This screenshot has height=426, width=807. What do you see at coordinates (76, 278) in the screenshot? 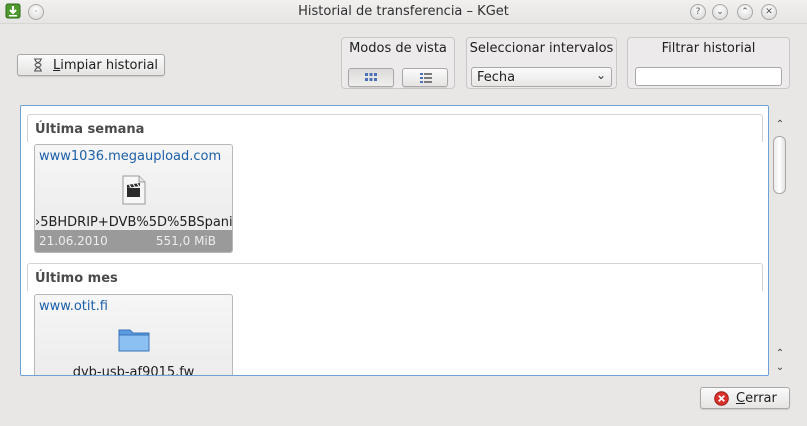
I see `section-title: Último mes` at bounding box center [76, 278].